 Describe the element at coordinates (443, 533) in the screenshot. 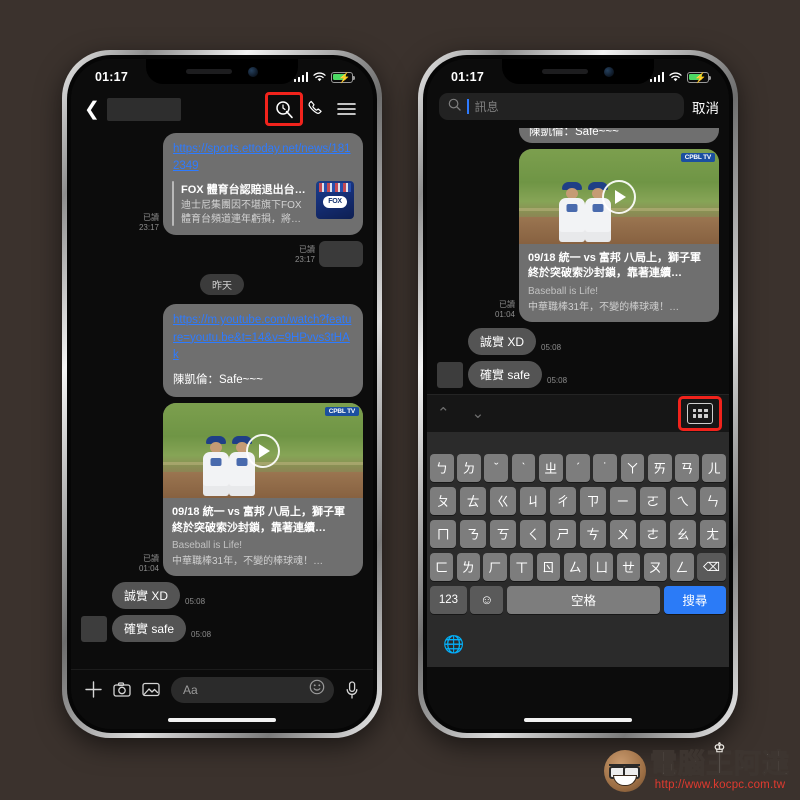

I see `key: ㄇ` at that location.